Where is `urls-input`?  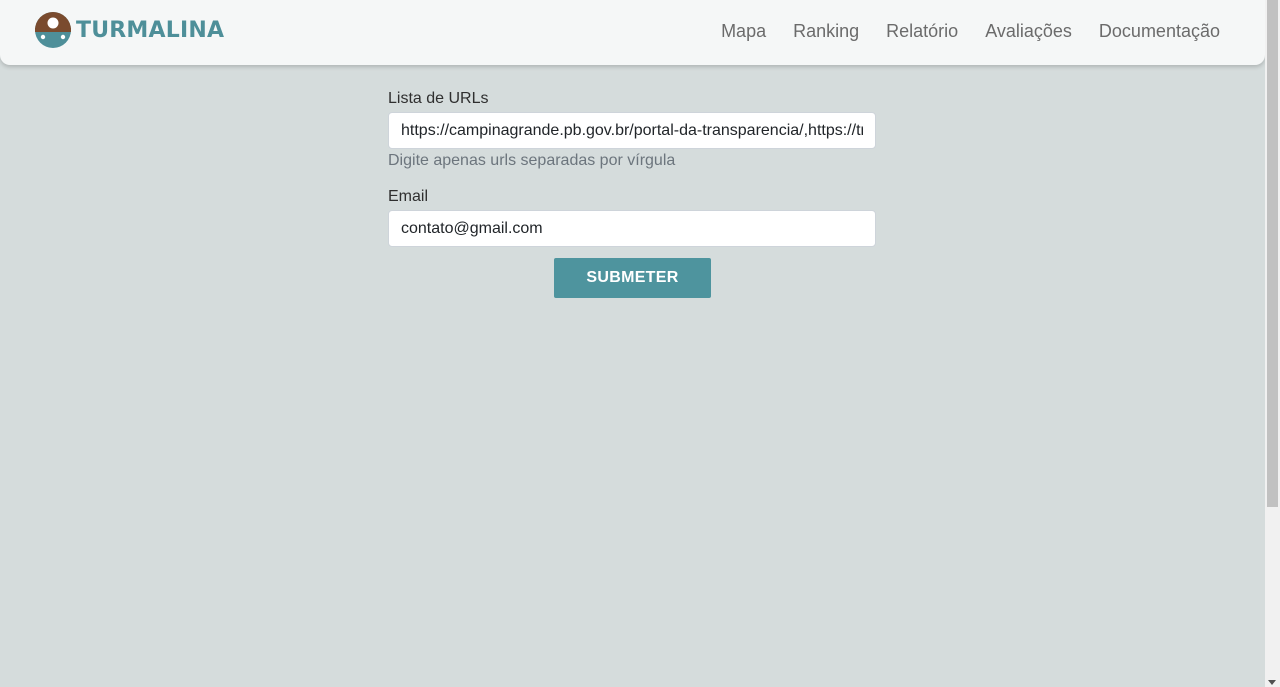
urls-input is located at coordinates (632, 130).